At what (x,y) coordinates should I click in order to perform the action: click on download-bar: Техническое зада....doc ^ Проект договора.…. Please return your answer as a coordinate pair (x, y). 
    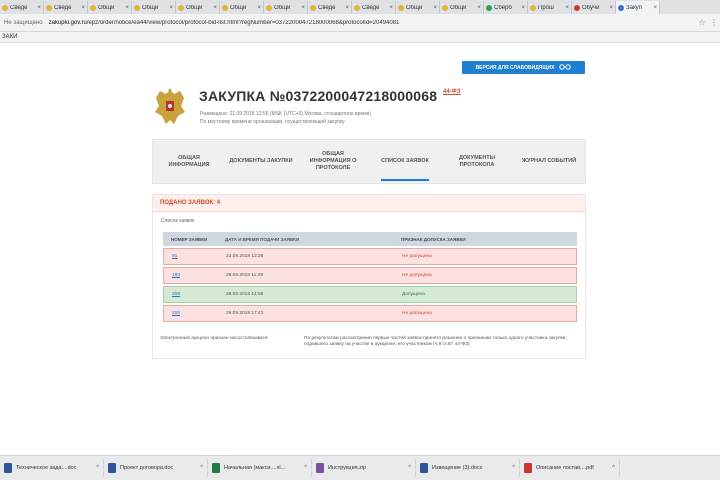
    Looking at the image, I should click on (360, 467).